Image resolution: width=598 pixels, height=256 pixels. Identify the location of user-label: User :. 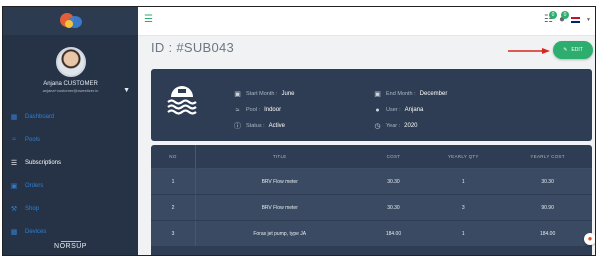
(393, 110).